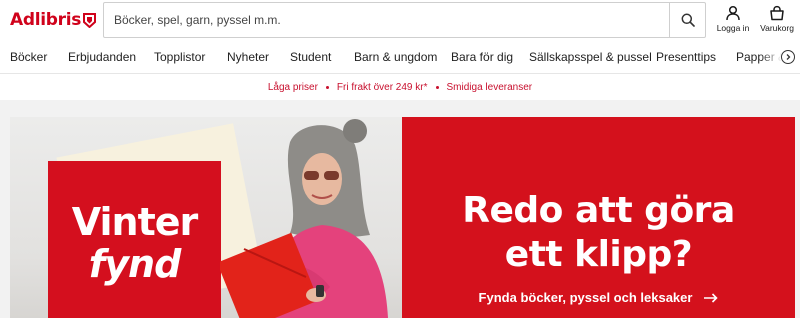 The width and height of the screenshot is (800, 318). I want to click on winter-sale-sticker: Vinter fynd, so click(134, 239).